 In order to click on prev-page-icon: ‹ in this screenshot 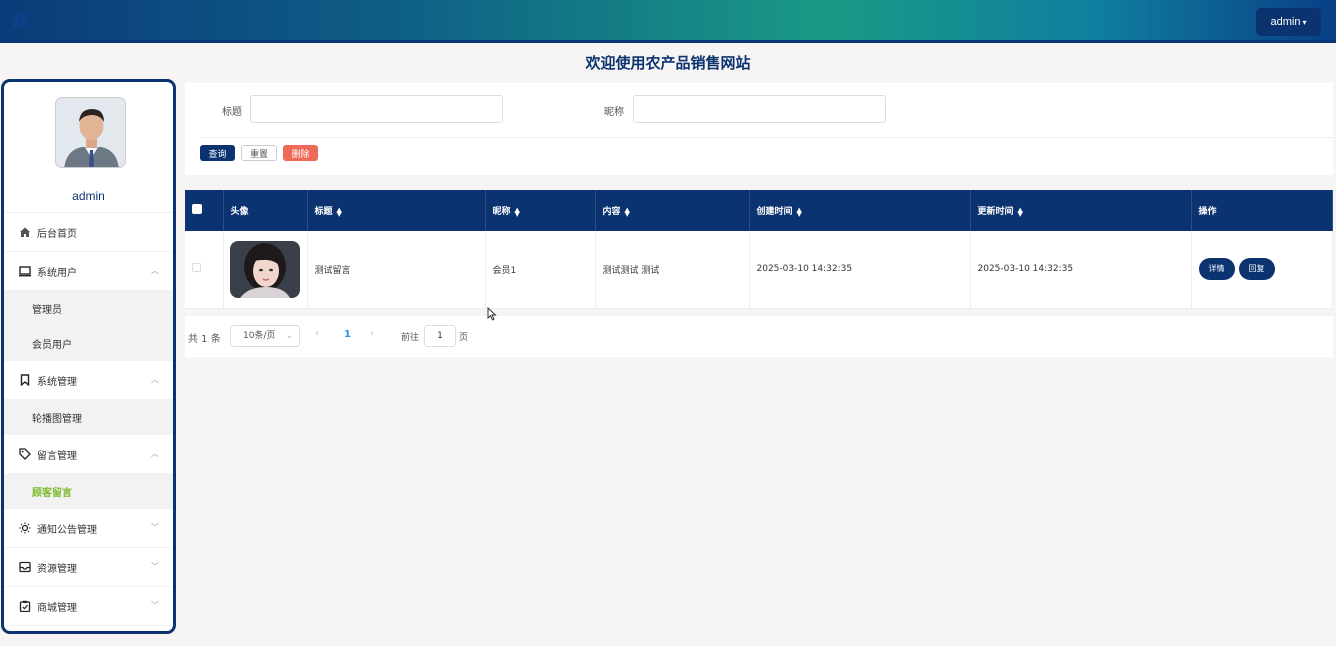, I will do `click(317, 333)`.